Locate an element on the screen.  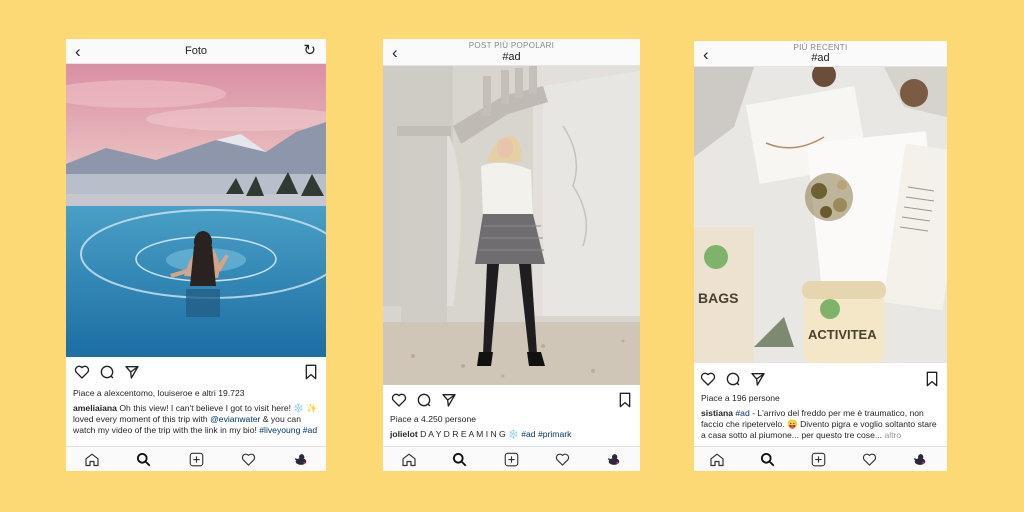
post-photo: BAGS ACTIVITEA is located at coordinates (820, 215).